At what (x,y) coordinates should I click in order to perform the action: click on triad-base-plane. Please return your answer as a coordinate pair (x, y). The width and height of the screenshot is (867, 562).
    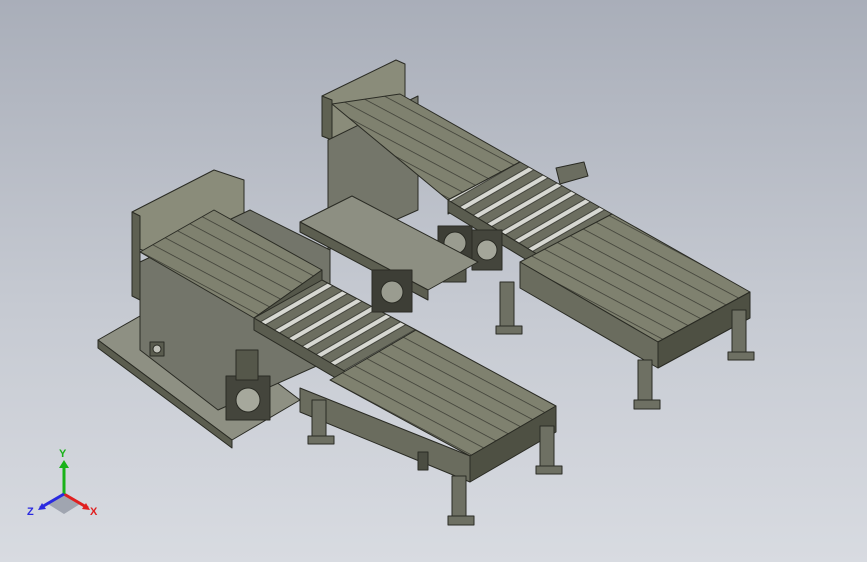
    Looking at the image, I should click on (64, 504).